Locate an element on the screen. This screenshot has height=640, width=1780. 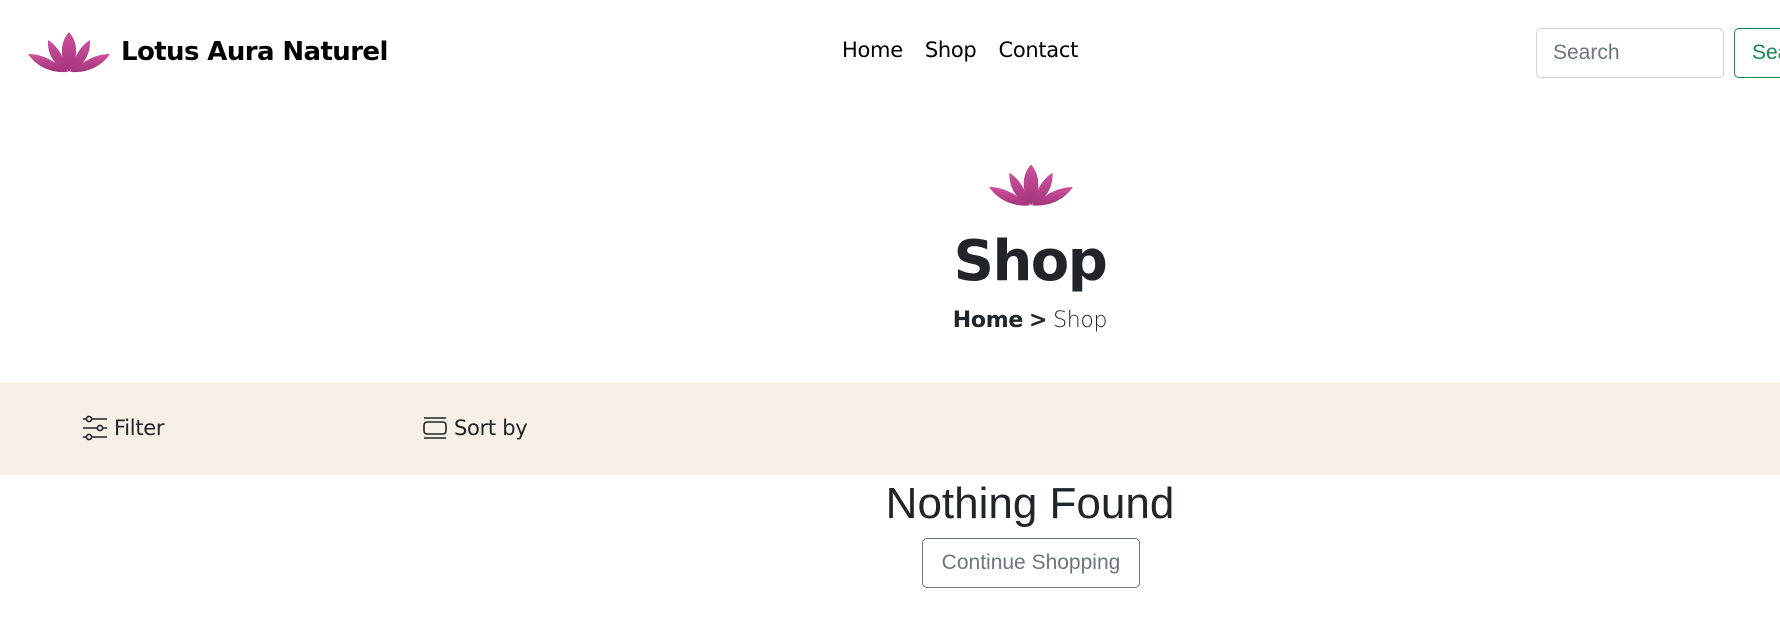
breadcrumb-home-link: Home is located at coordinates (988, 320).